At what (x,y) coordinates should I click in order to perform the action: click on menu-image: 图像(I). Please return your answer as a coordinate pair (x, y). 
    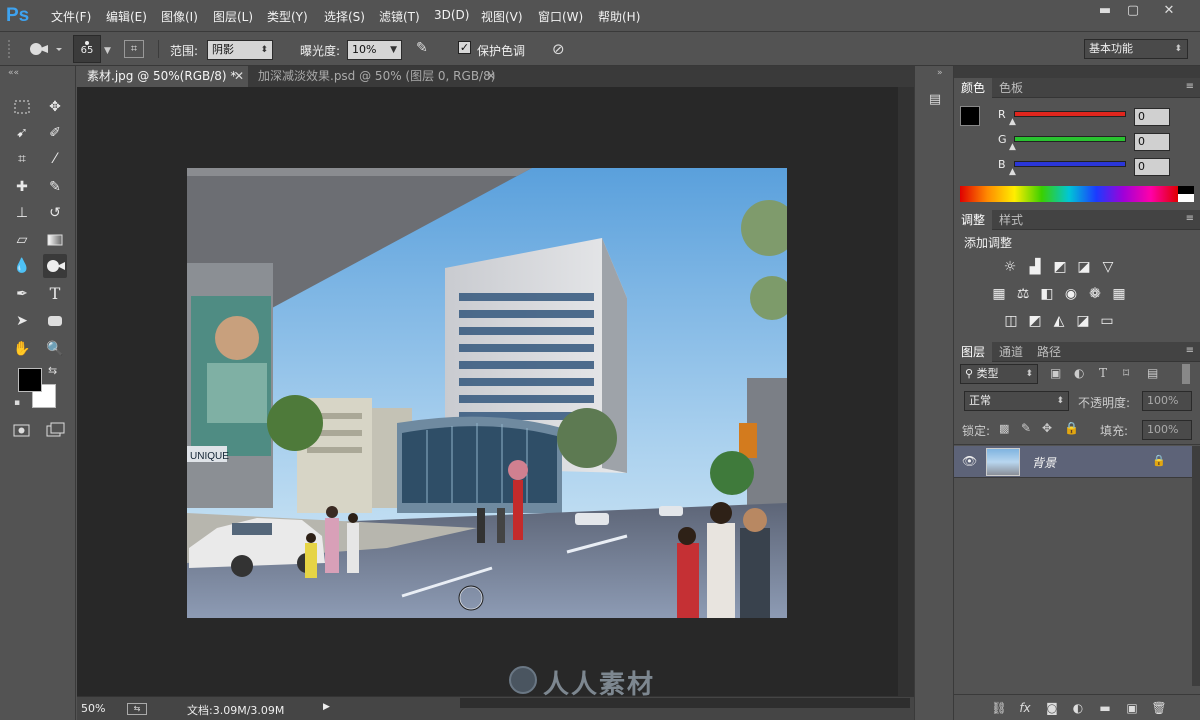
    Looking at the image, I should click on (179, 16).